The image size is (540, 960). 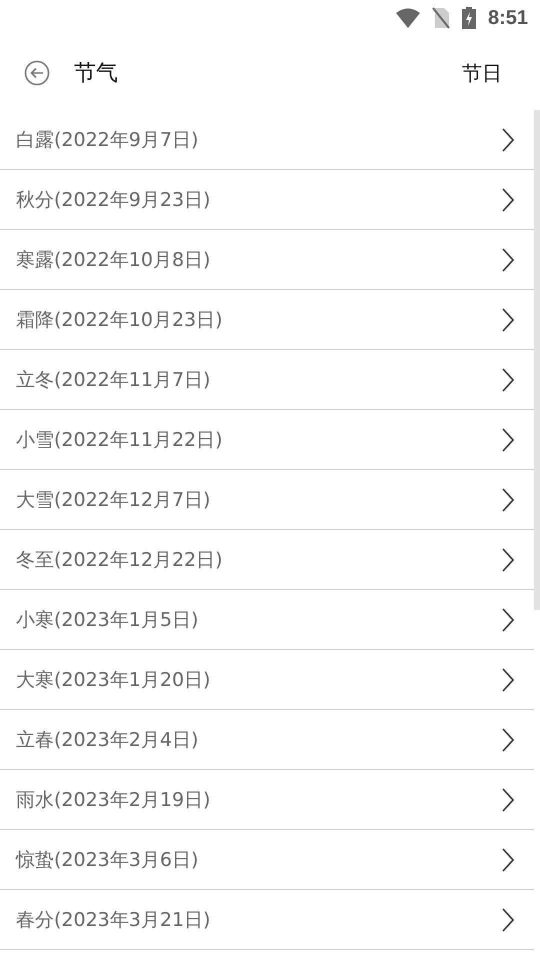 What do you see at coordinates (267, 200) in the screenshot?
I see `list-item: 秋分(2022年9月23日)` at bounding box center [267, 200].